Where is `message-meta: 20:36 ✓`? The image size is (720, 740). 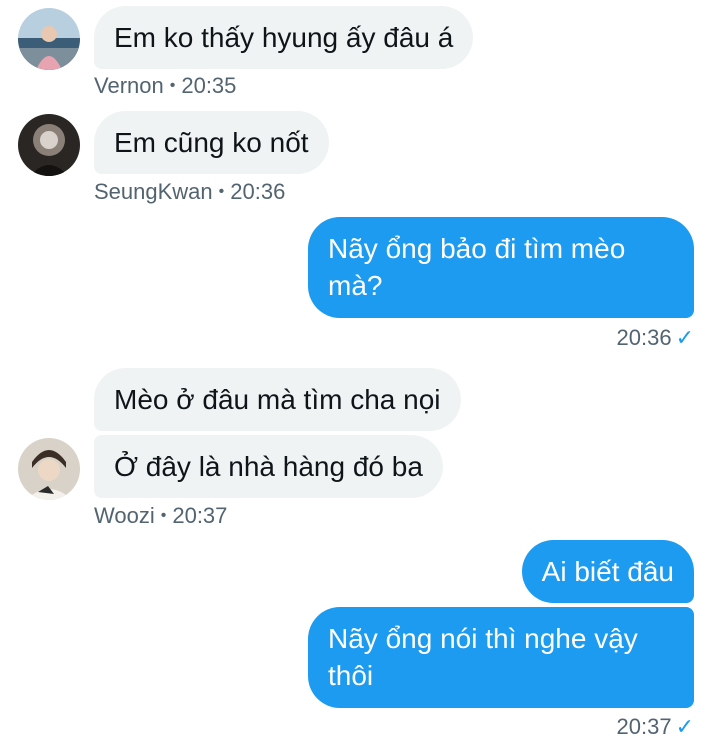
message-meta: 20:36 ✓ is located at coordinates (656, 338).